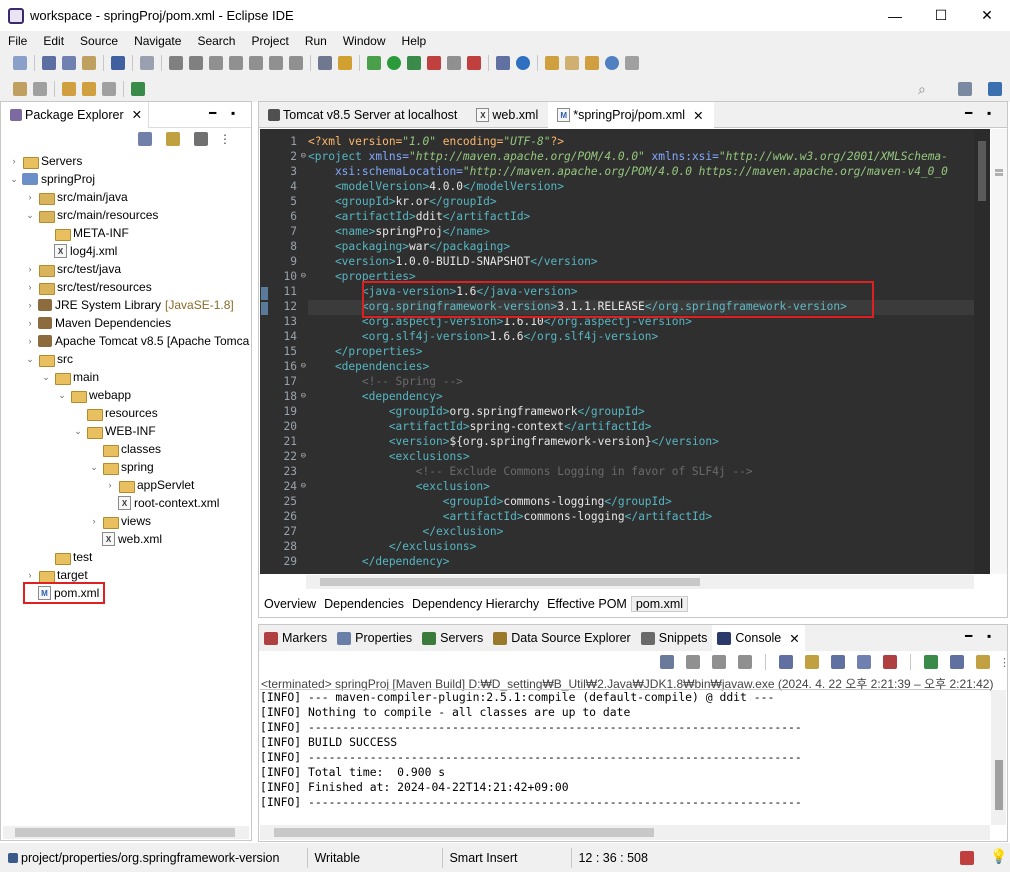 The width and height of the screenshot is (1010, 872). I want to click on next-annotation-icon, so click(20, 89).